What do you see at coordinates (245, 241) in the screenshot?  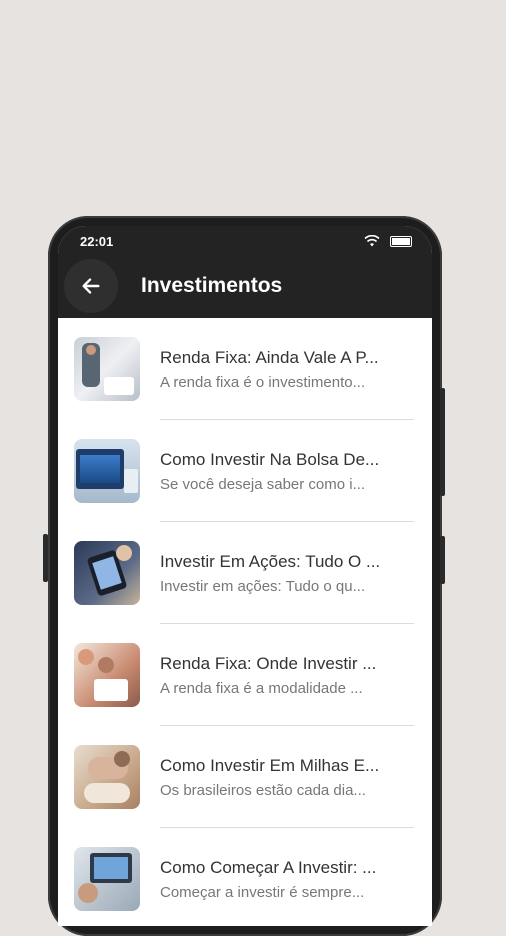 I see `status-bar: 22:01` at bounding box center [245, 241].